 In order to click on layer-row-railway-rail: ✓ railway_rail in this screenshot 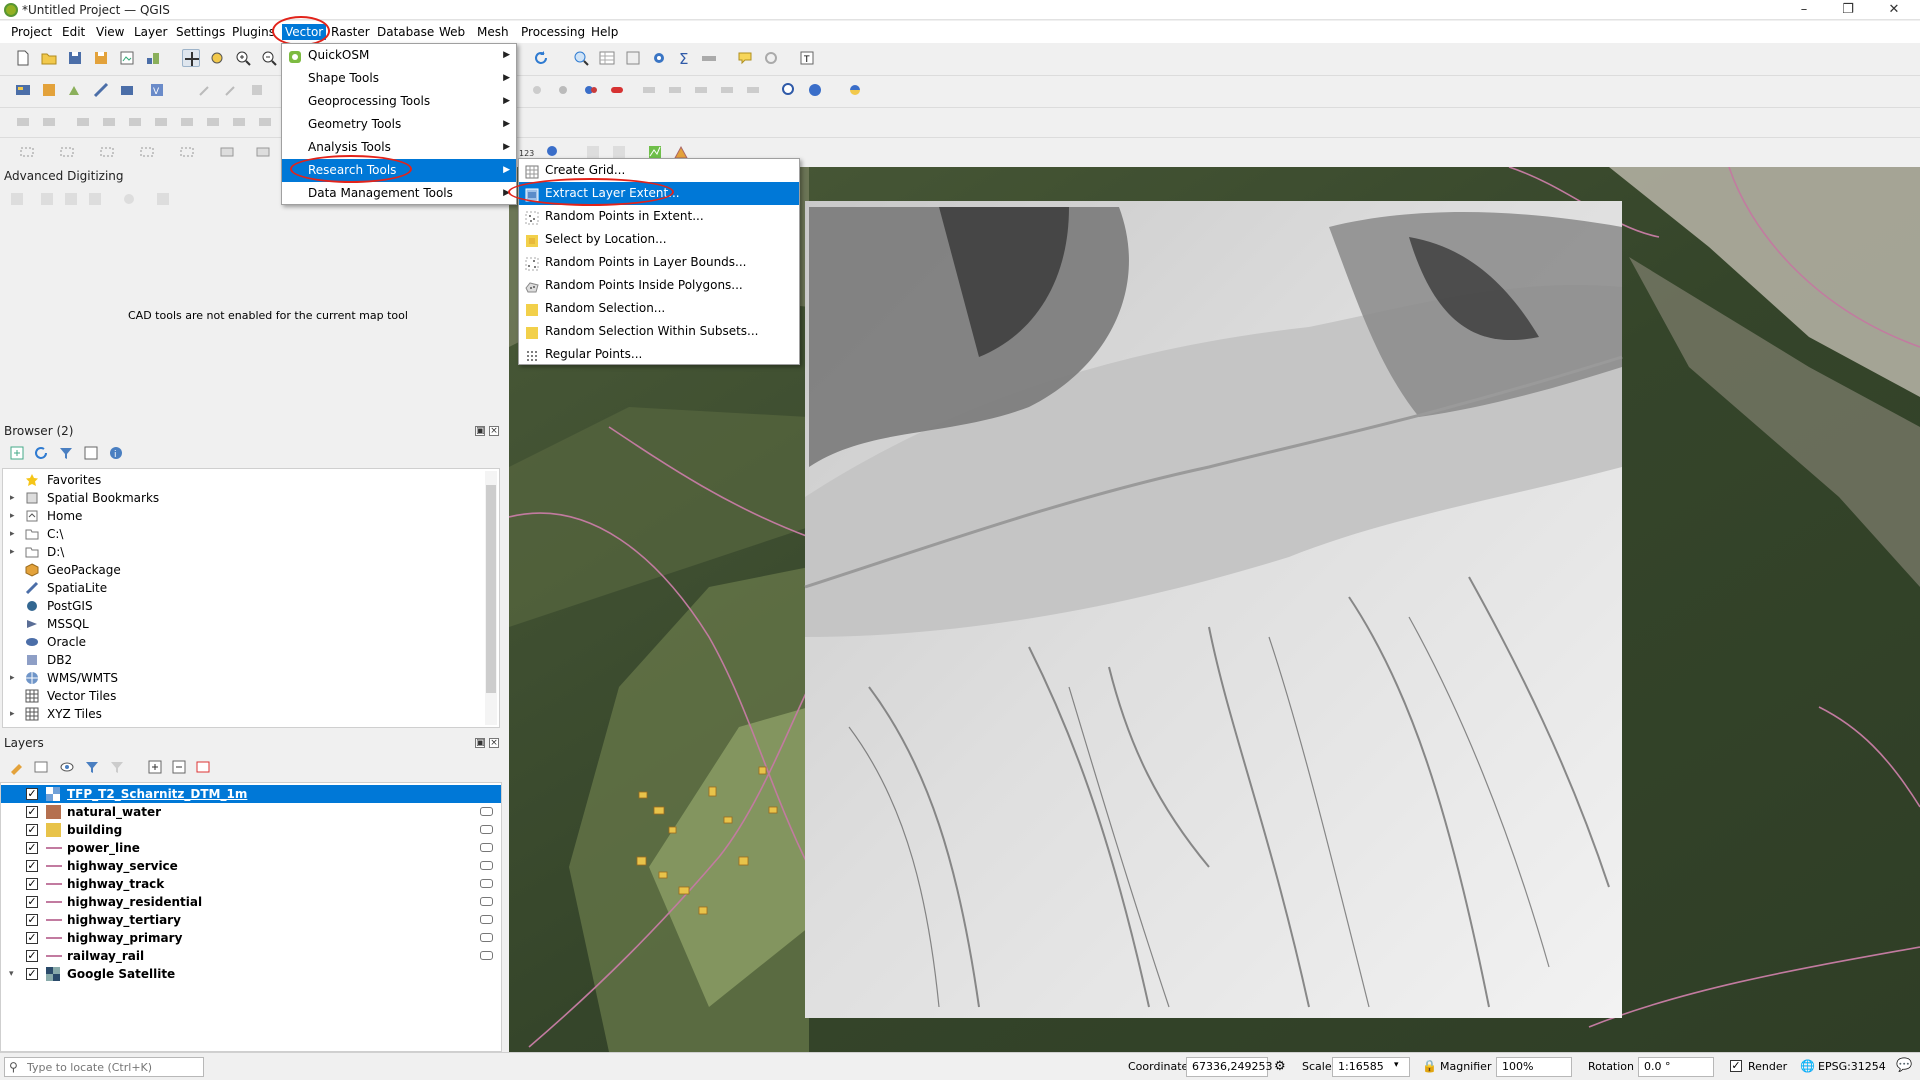, I will do `click(251, 956)`.